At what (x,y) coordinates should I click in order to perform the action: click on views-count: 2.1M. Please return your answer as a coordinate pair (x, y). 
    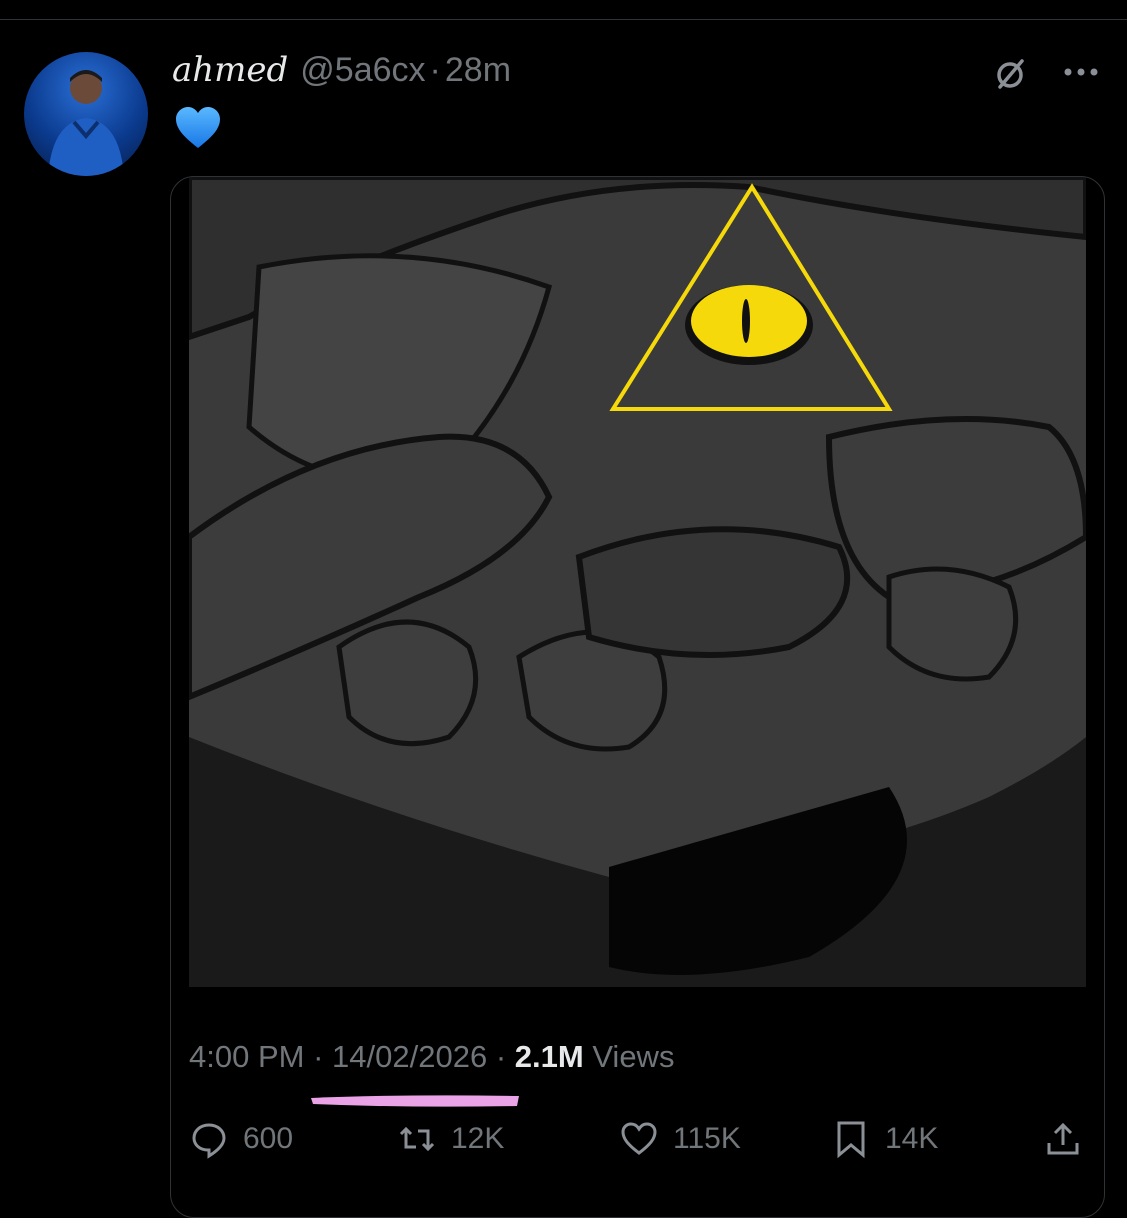
    Looking at the image, I should click on (549, 1056).